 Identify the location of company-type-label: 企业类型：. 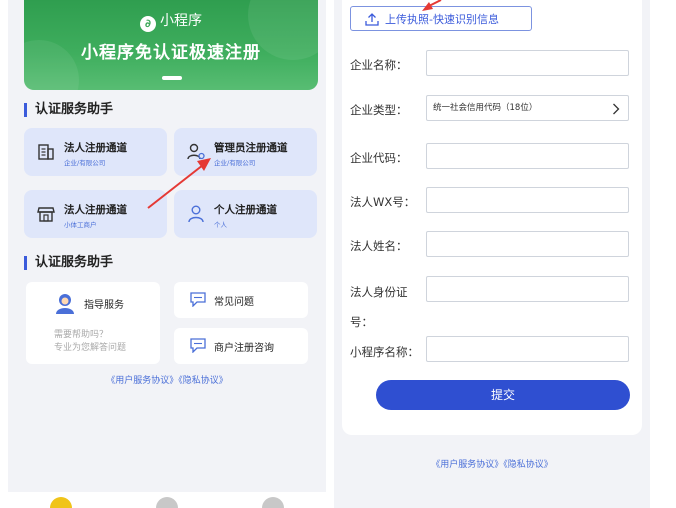
(379, 110).